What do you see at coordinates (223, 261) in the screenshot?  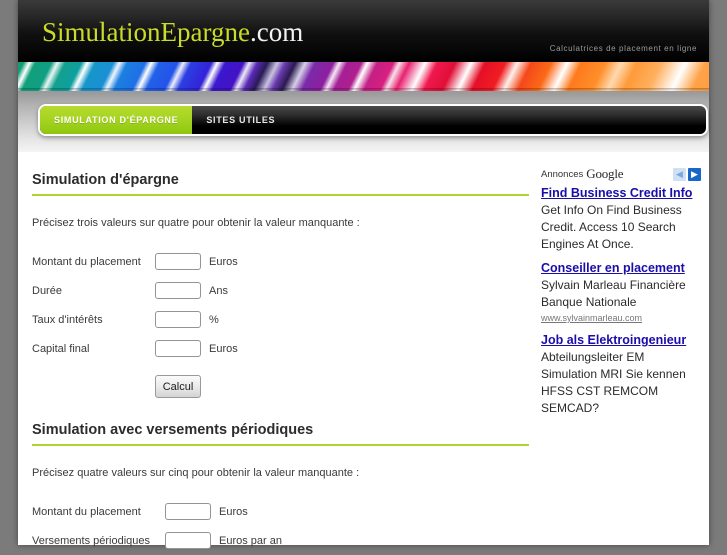 I see `unit-montant-placement: Euros` at bounding box center [223, 261].